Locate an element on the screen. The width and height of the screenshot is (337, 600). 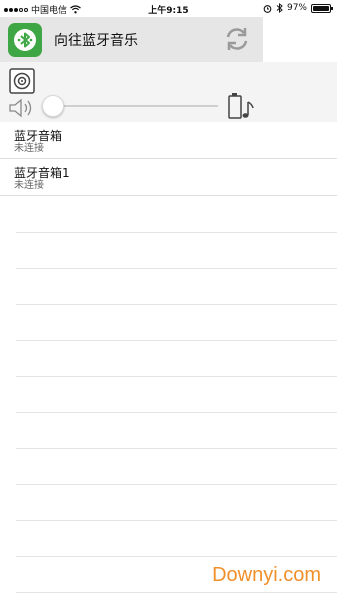
device-name: 蓝牙音箱 is located at coordinates (38, 136).